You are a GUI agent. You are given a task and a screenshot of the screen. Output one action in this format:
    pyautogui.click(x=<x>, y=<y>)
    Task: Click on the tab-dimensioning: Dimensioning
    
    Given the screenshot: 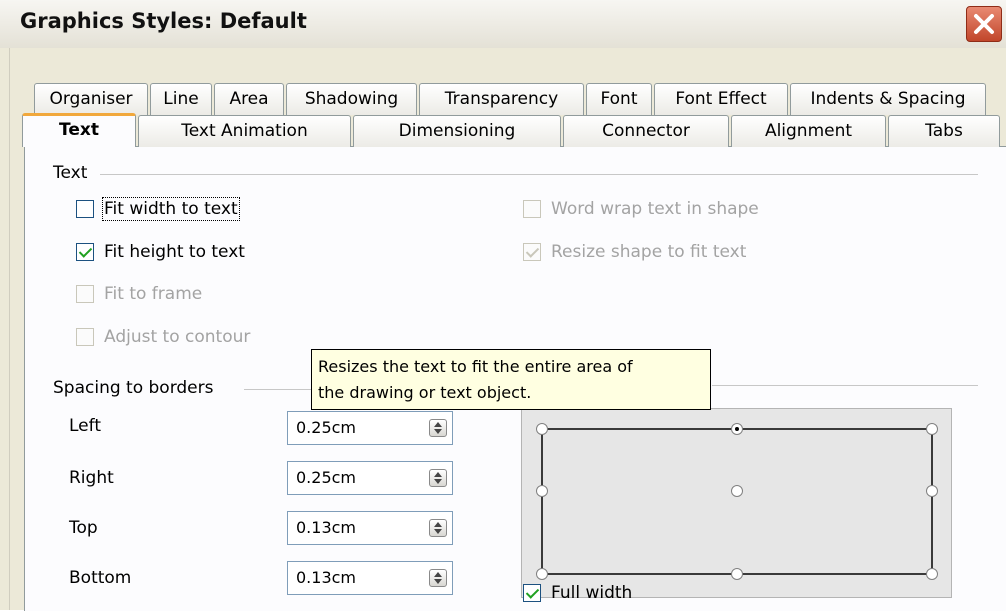 What is the action you would take?
    pyautogui.click(x=457, y=131)
    